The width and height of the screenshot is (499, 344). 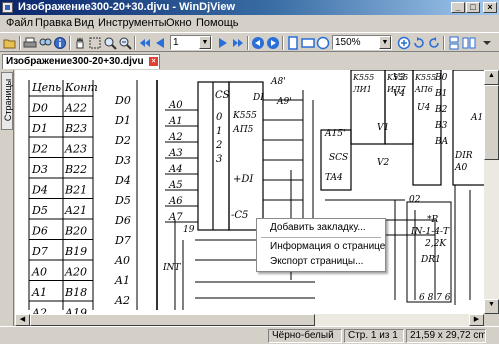 I want to click on schematic-label: A8', so click(x=278, y=82).